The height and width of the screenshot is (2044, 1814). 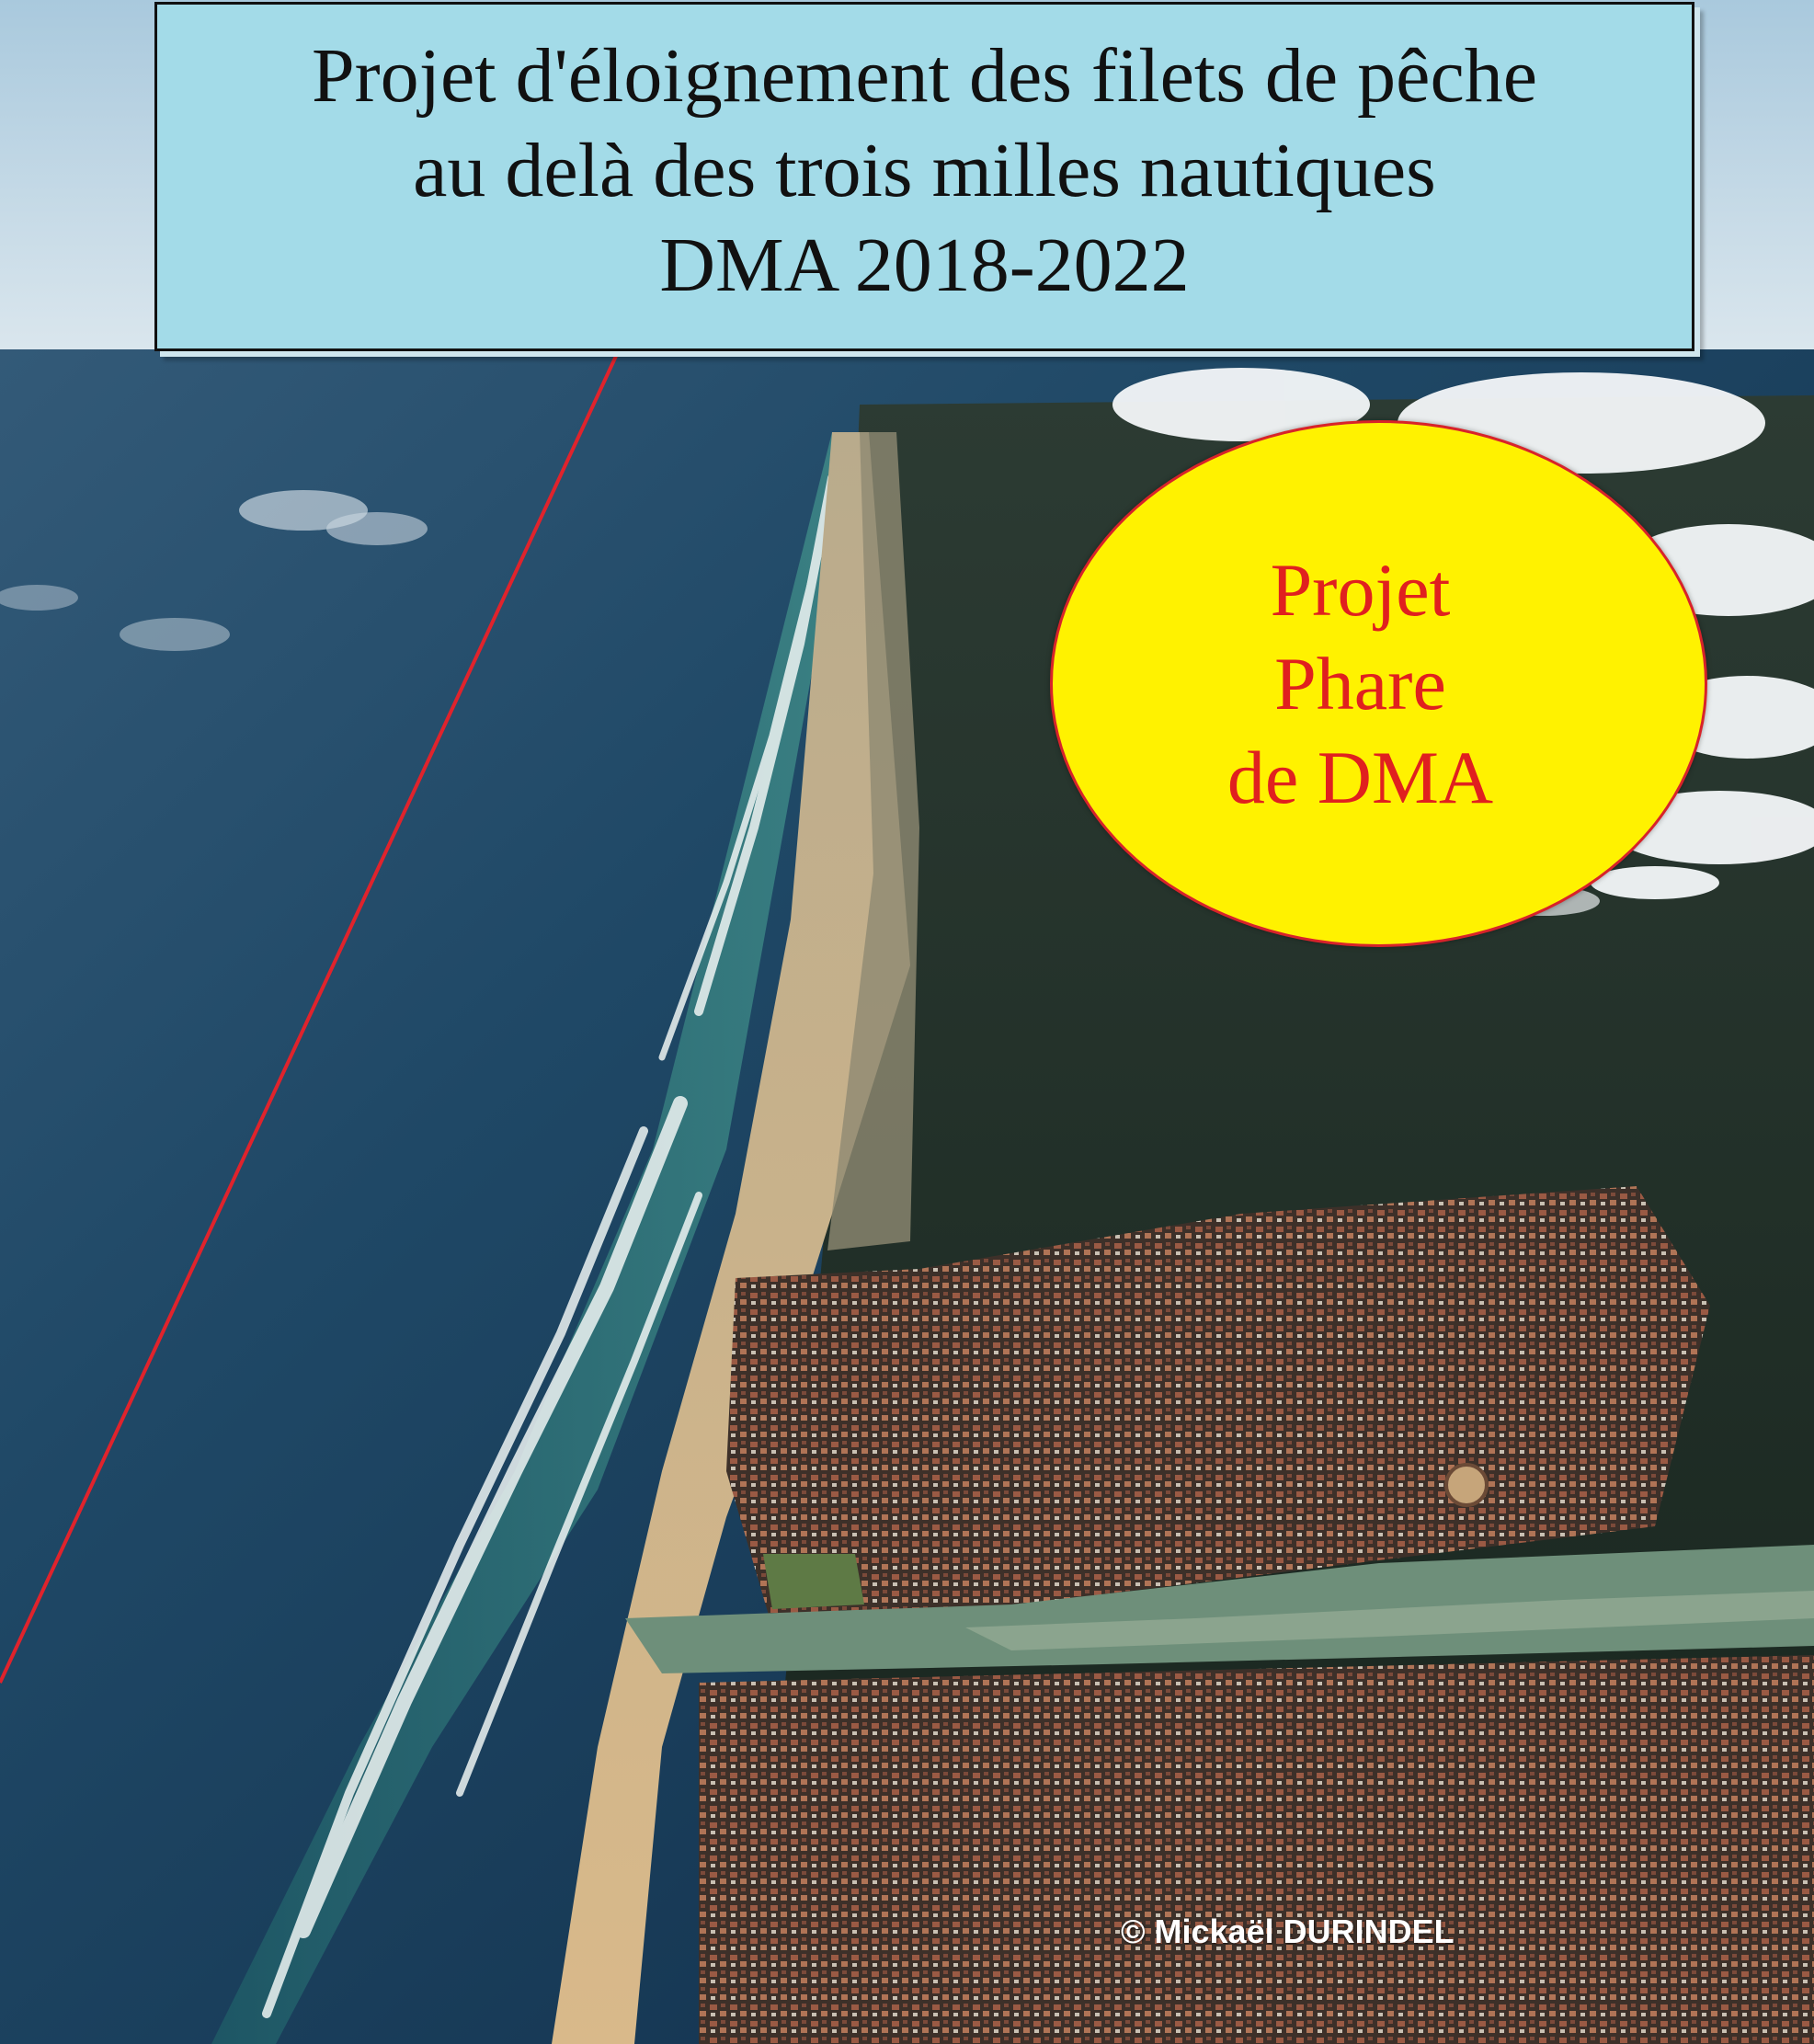 What do you see at coordinates (1360, 683) in the screenshot?
I see `badge-line-2: Phare` at bounding box center [1360, 683].